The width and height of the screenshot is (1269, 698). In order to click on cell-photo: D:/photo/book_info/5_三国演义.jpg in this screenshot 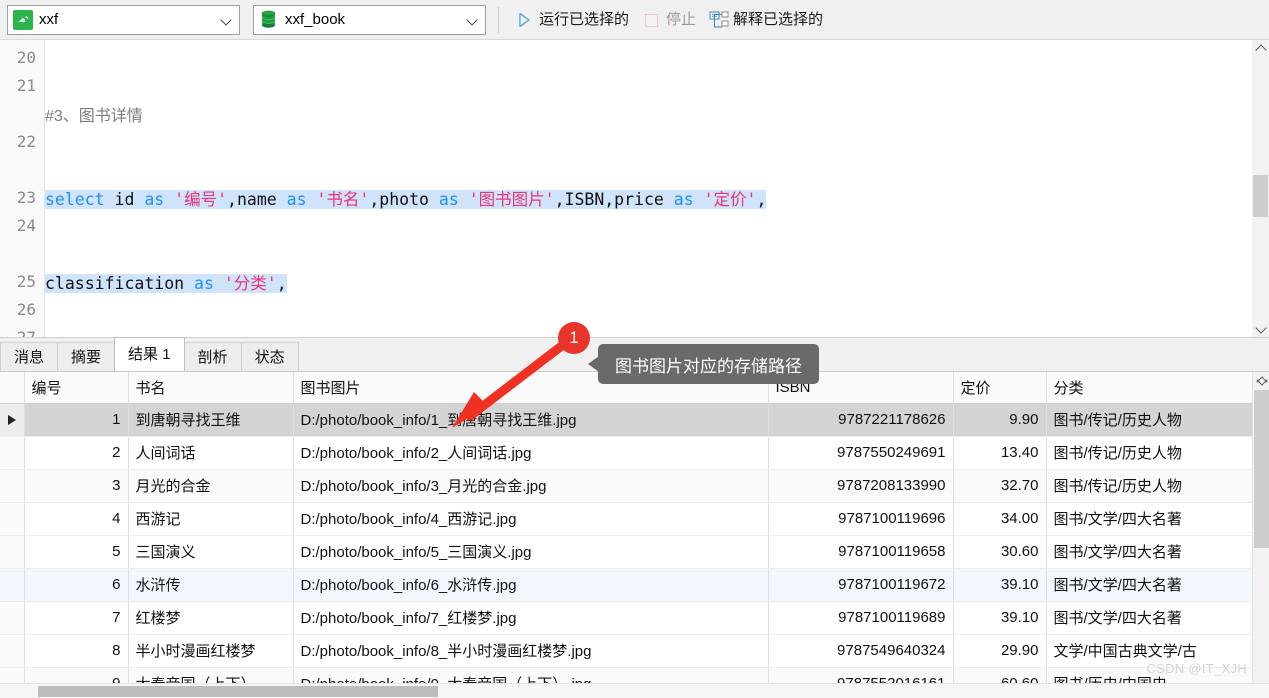, I will do `click(531, 552)`.